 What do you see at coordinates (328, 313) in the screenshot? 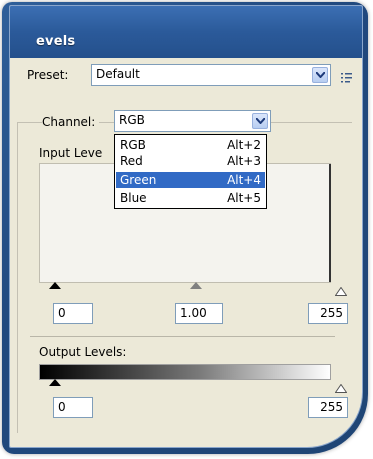
I see `input-white-field: 255` at bounding box center [328, 313].